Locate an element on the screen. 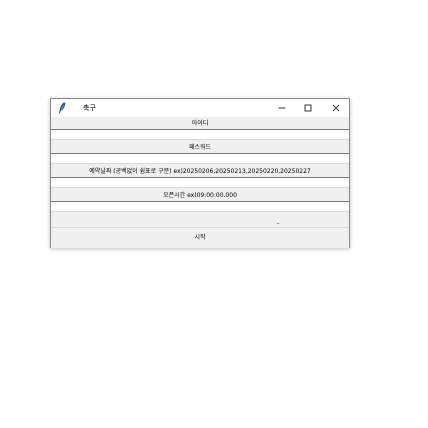 The height and width of the screenshot is (428, 428). id-input is located at coordinates (200, 134).